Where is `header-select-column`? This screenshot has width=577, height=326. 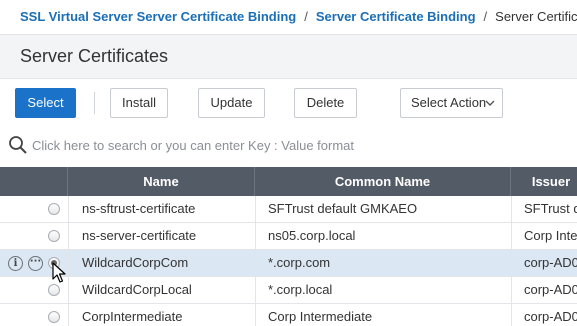
header-select-column is located at coordinates (34, 181).